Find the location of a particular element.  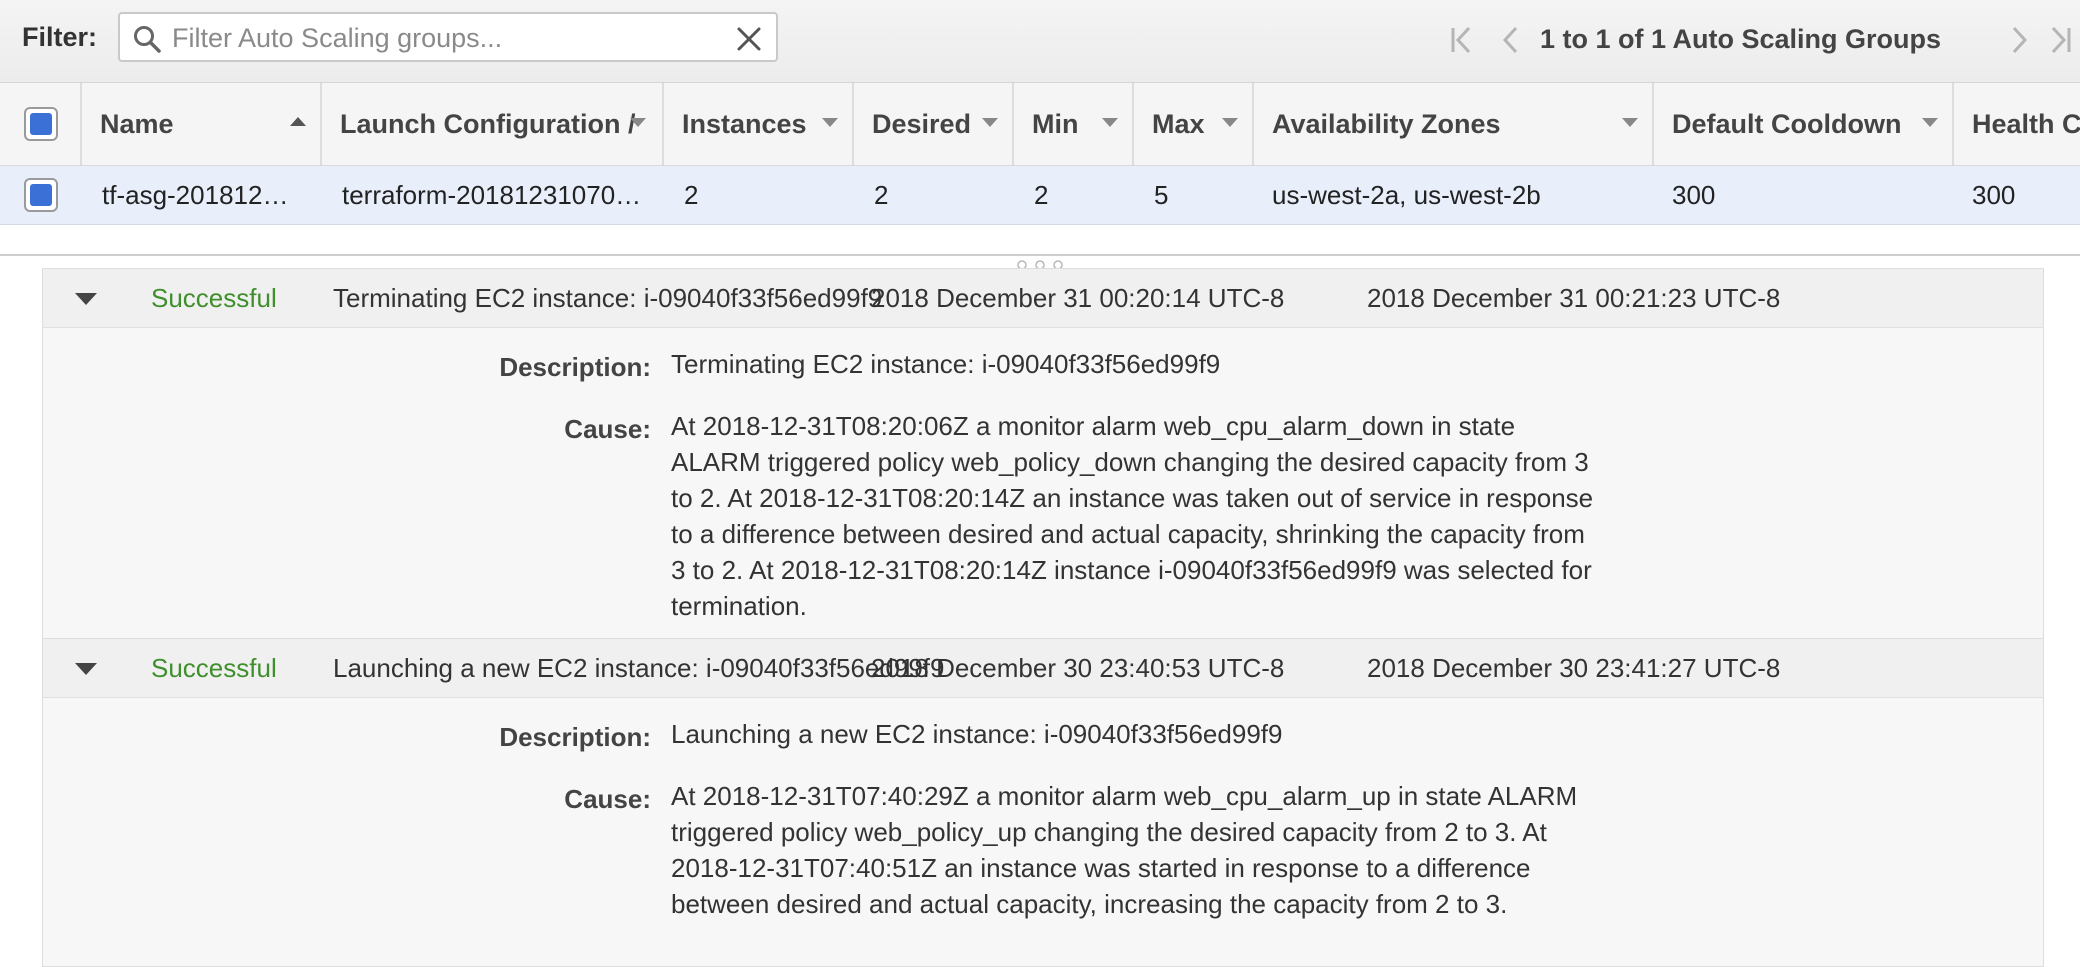

sort-ascending-icon is located at coordinates (298, 121).